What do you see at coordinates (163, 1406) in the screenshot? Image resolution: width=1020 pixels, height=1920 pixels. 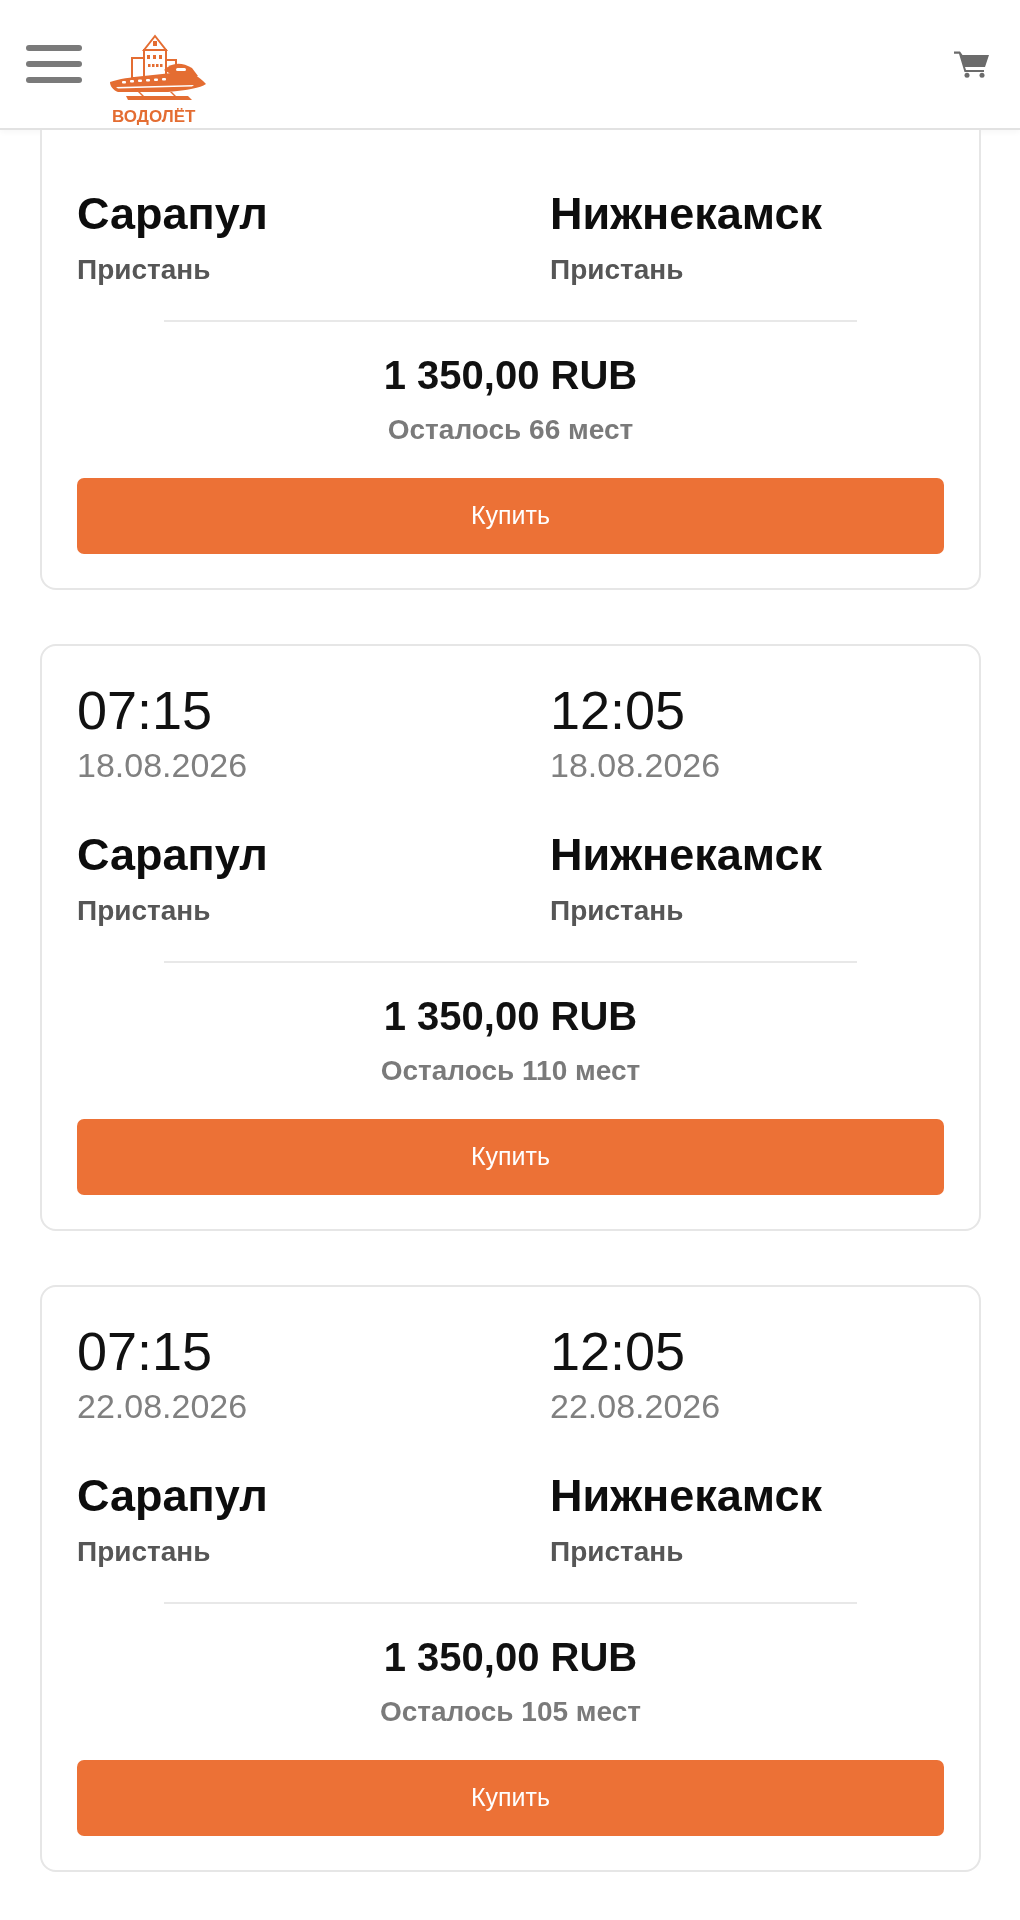 I see `departure-date: 22.08.2026` at bounding box center [163, 1406].